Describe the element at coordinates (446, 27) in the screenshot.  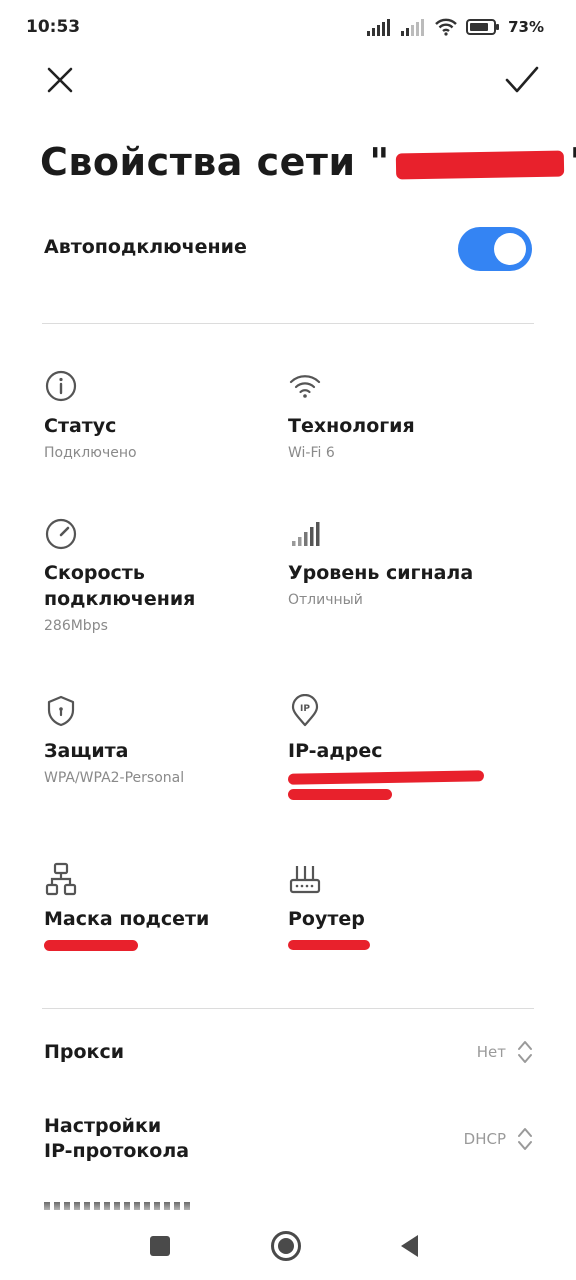
I see `wifi-status-icon` at that location.